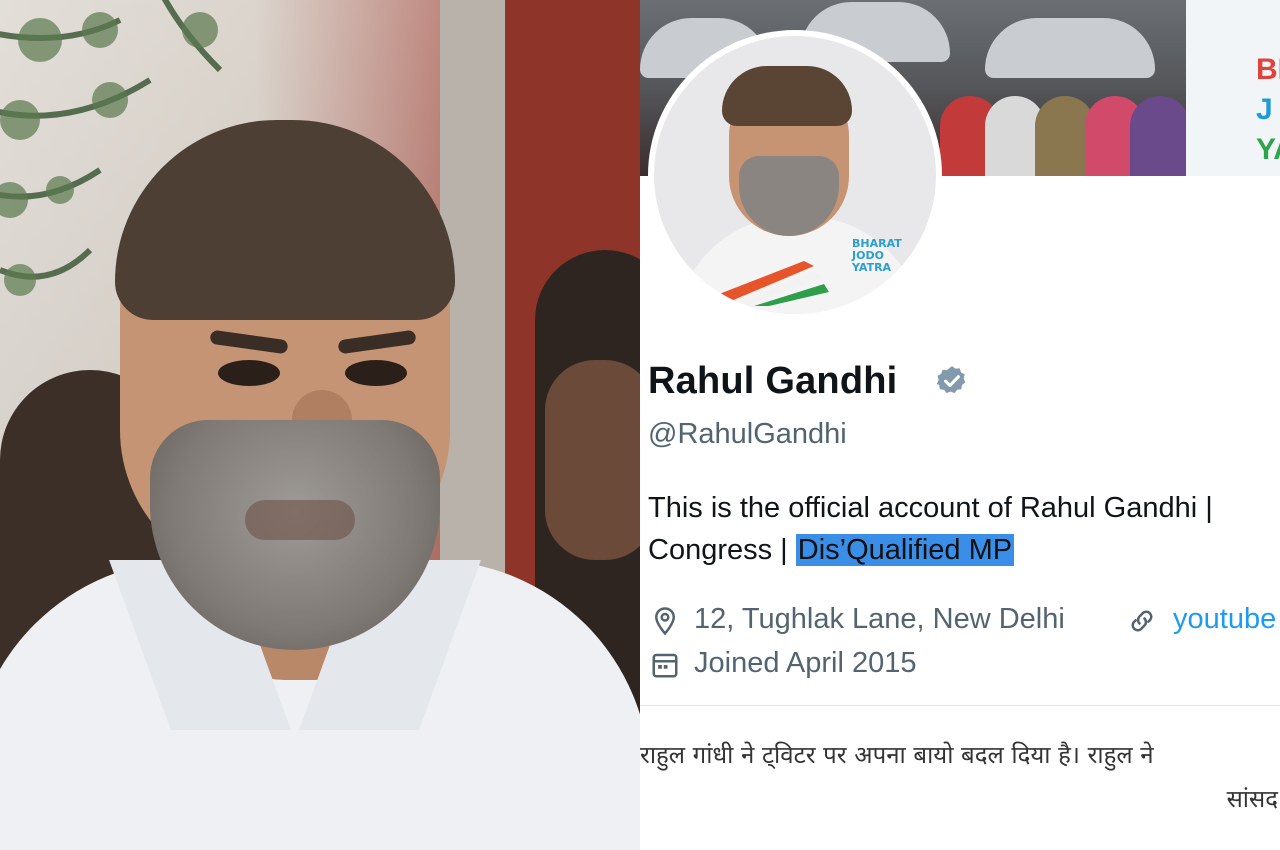 The width and height of the screenshot is (1280, 850). What do you see at coordinates (1158, 136) in the screenshot?
I see `crowd-person` at bounding box center [1158, 136].